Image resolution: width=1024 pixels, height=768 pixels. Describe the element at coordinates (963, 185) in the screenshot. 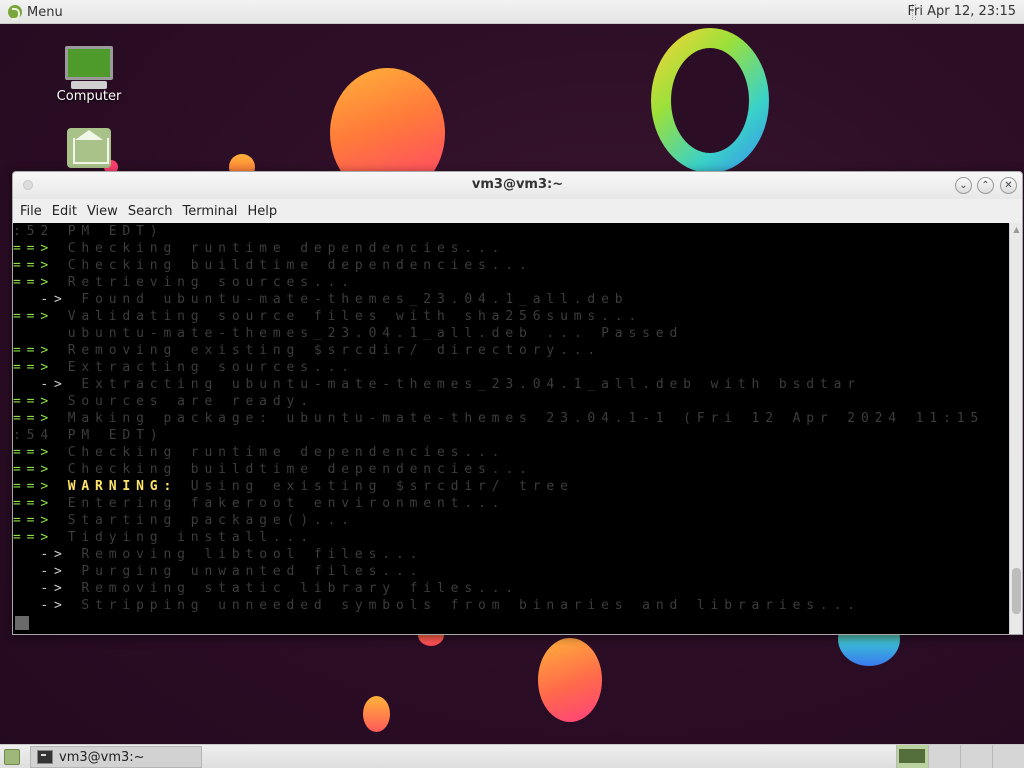

I see `minimize-button: ⌄` at that location.